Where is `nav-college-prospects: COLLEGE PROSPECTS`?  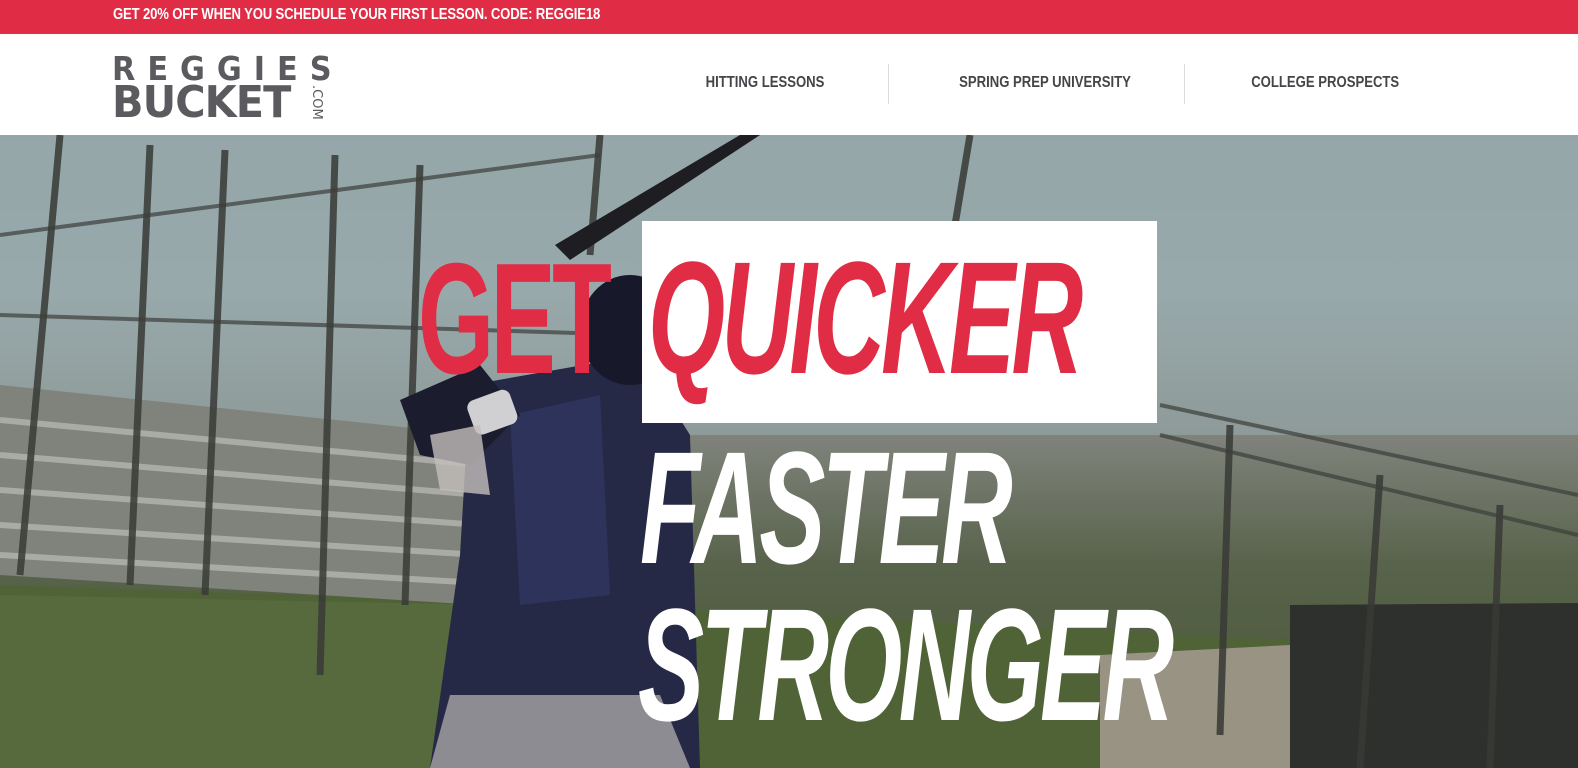 nav-college-prospects: COLLEGE PROSPECTS is located at coordinates (1325, 85).